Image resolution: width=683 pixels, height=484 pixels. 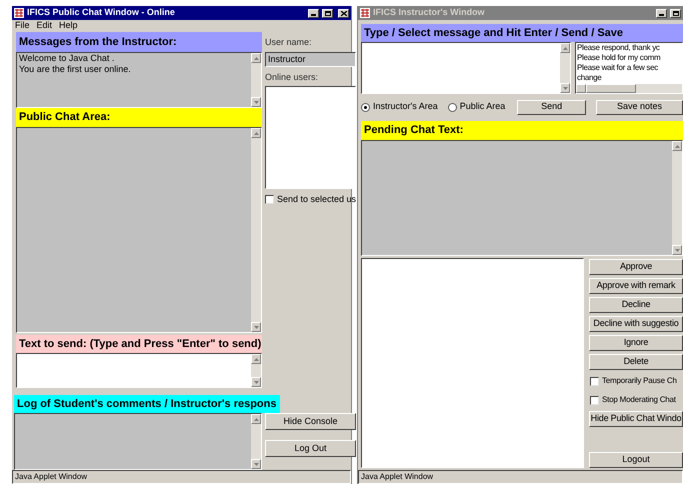 What do you see at coordinates (139, 117) in the screenshot?
I see `section-header: Public Chat Area:` at bounding box center [139, 117].